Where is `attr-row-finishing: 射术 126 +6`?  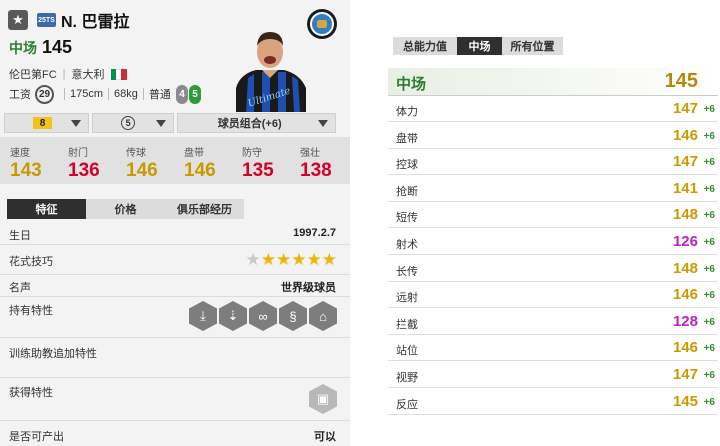
attr-row-finishing: 射术 126 +6 is located at coordinates (553, 242).